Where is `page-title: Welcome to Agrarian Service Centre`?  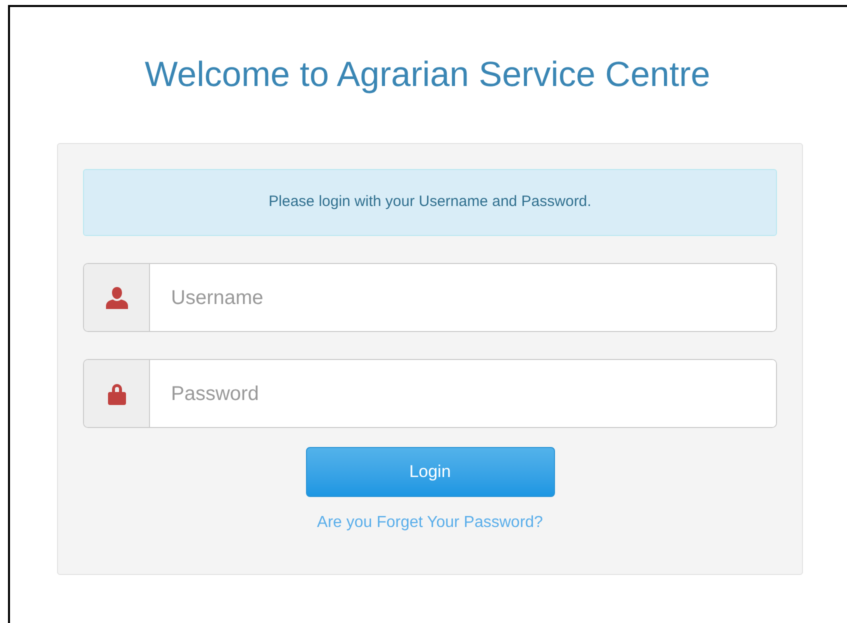
page-title: Welcome to Agrarian Service Centre is located at coordinates (428, 75).